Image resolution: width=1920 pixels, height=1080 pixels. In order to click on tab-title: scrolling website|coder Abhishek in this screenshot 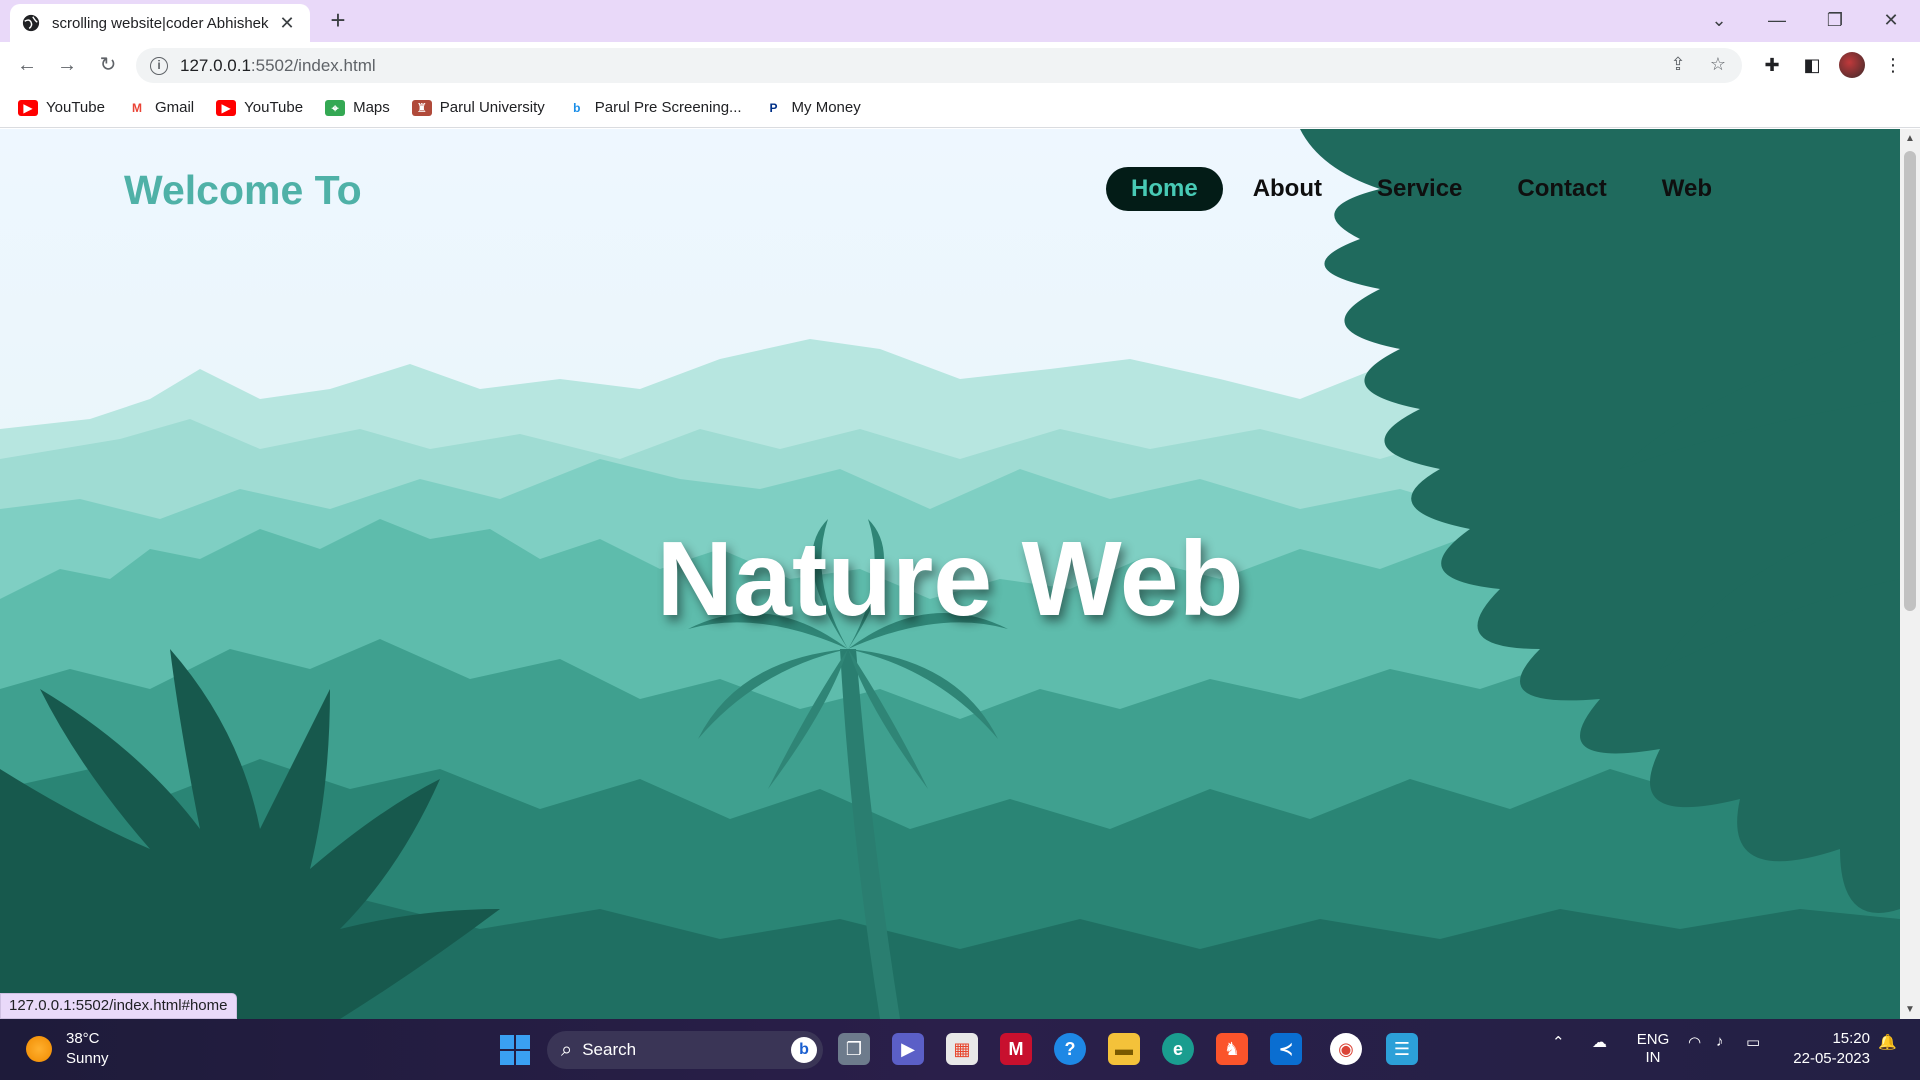, I will do `click(160, 23)`.